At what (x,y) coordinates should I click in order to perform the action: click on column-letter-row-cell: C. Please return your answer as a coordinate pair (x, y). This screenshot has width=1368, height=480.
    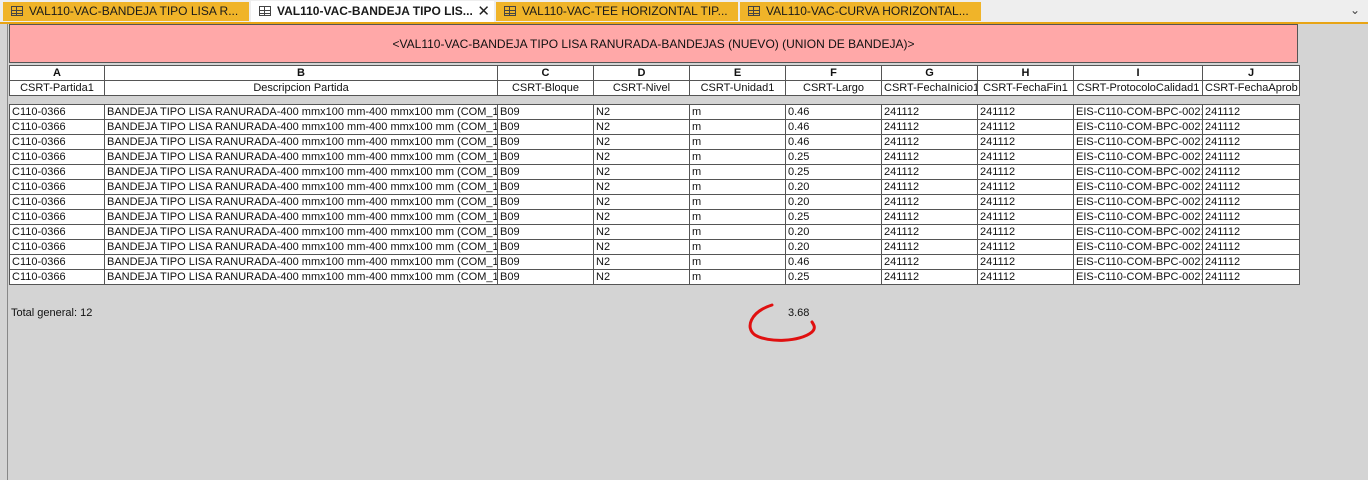
    Looking at the image, I should click on (545, 73).